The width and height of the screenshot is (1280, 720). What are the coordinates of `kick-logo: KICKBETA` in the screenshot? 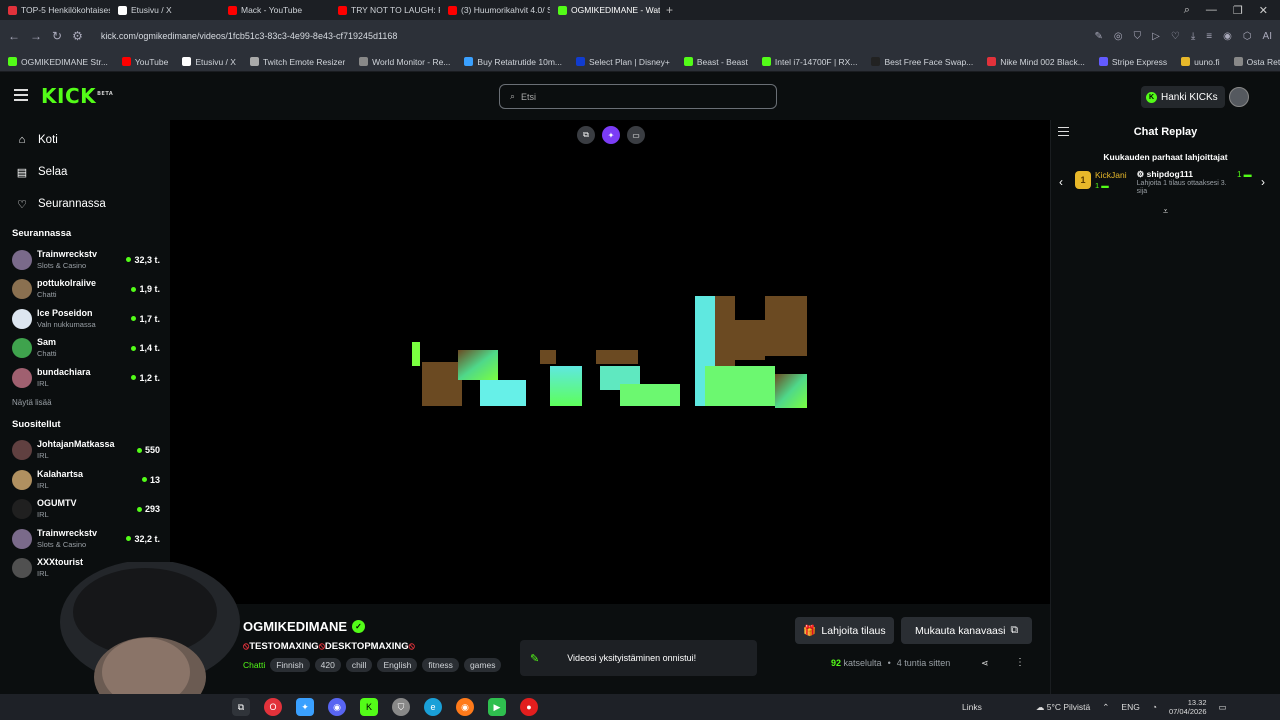 It's located at (77, 96).